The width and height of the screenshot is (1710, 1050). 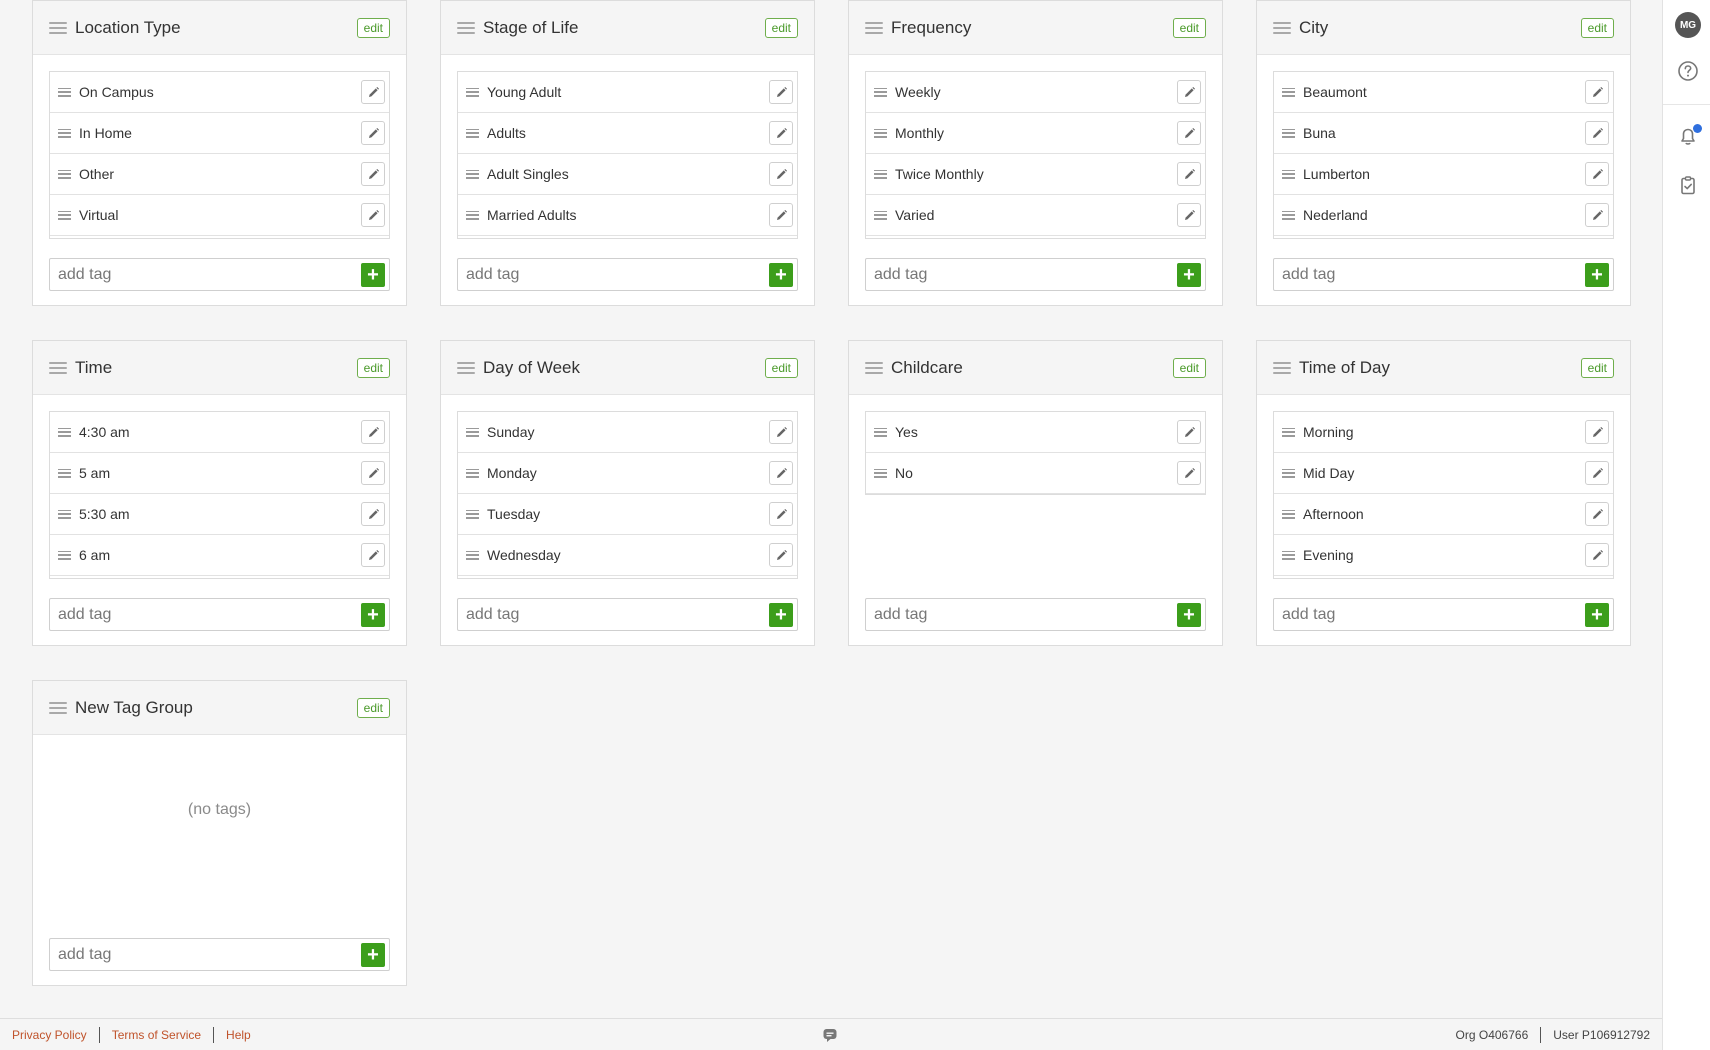 What do you see at coordinates (219, 92) in the screenshot?
I see `tag-item: On Campus` at bounding box center [219, 92].